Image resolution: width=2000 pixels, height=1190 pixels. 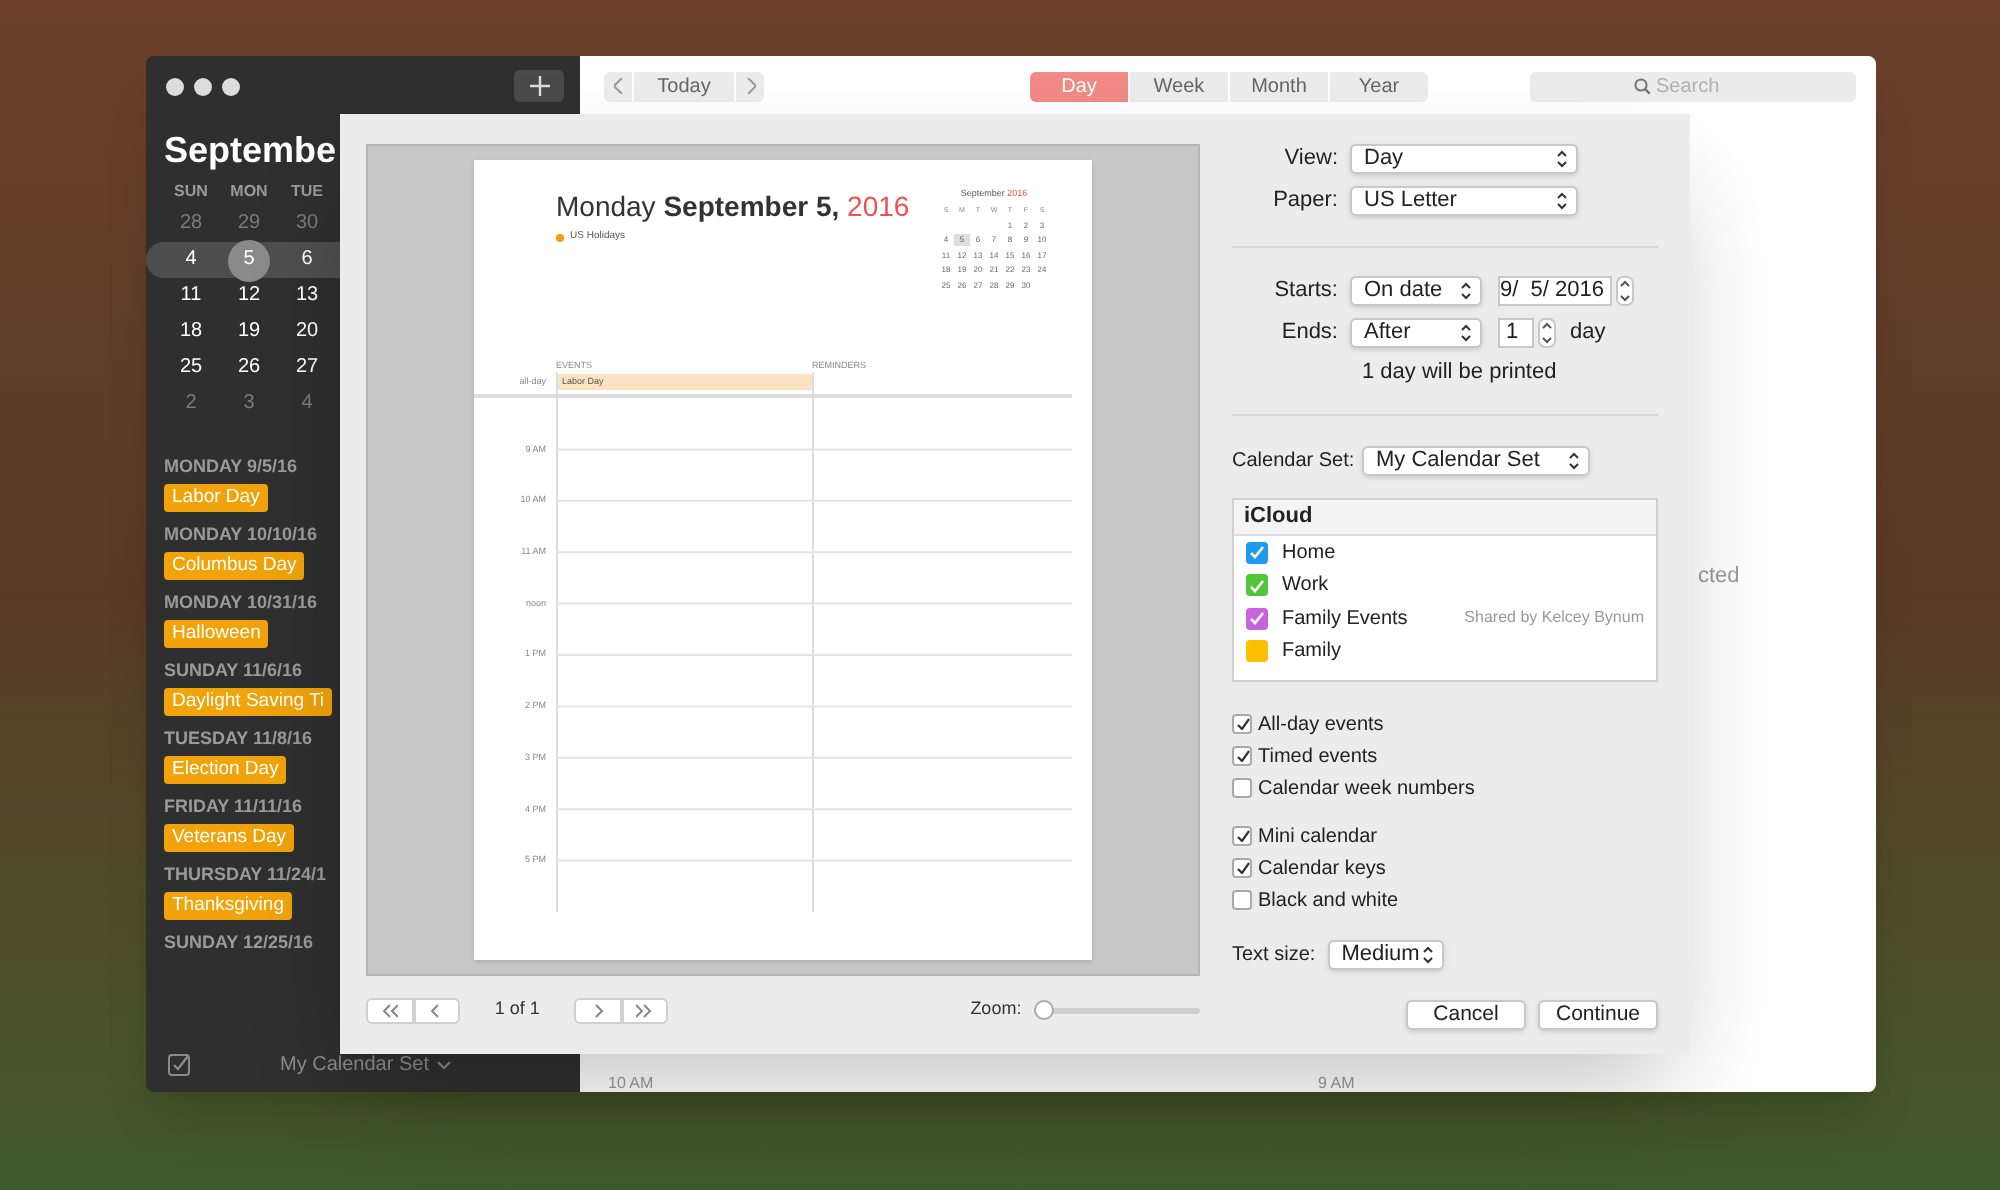 What do you see at coordinates (1311, 159) in the screenshot?
I see `field-label: View:` at bounding box center [1311, 159].